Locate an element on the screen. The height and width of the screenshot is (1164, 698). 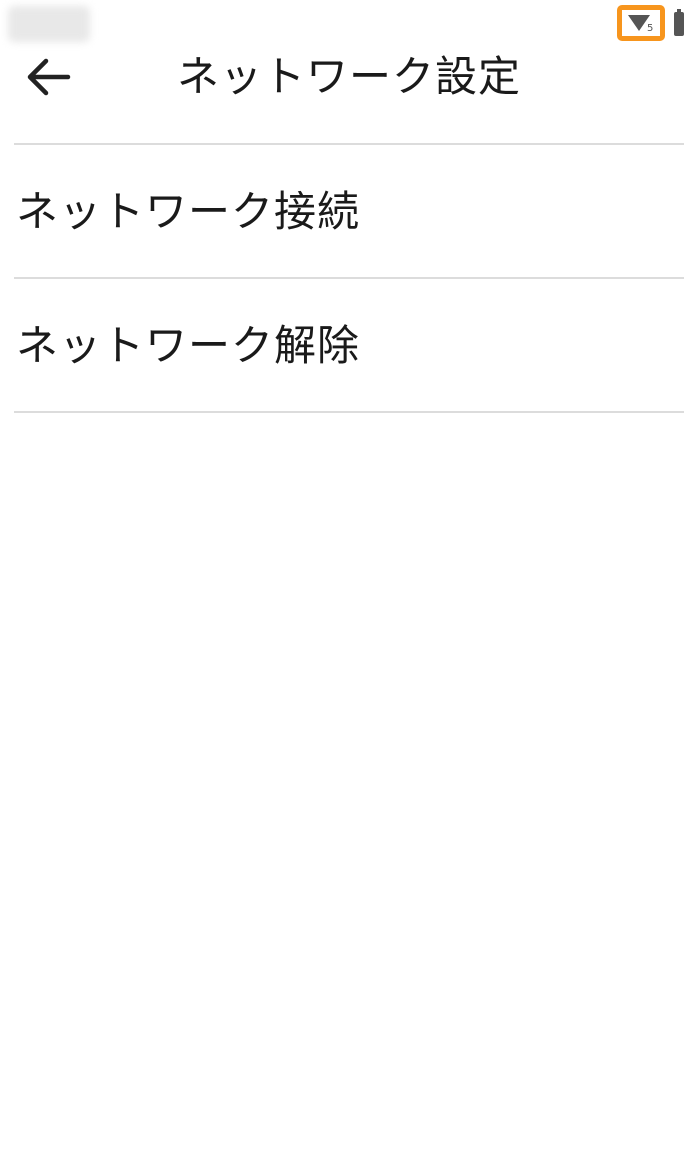
page-title: ネットワーク設定 is located at coordinates (348, 76).